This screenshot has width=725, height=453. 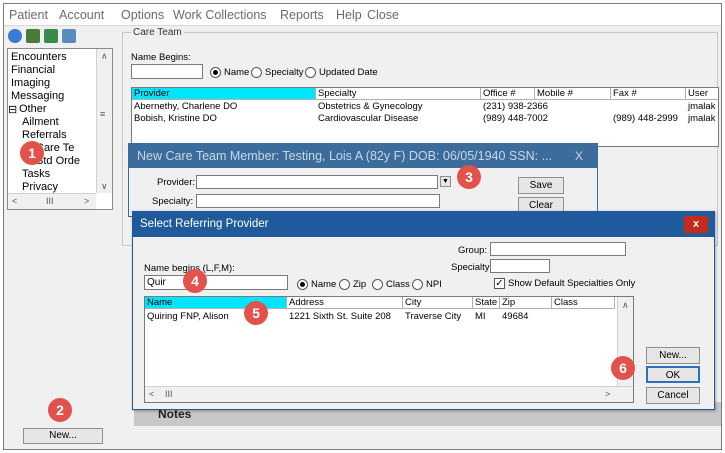 What do you see at coordinates (302, 284) in the screenshot?
I see `search-by-name-radio` at bounding box center [302, 284].